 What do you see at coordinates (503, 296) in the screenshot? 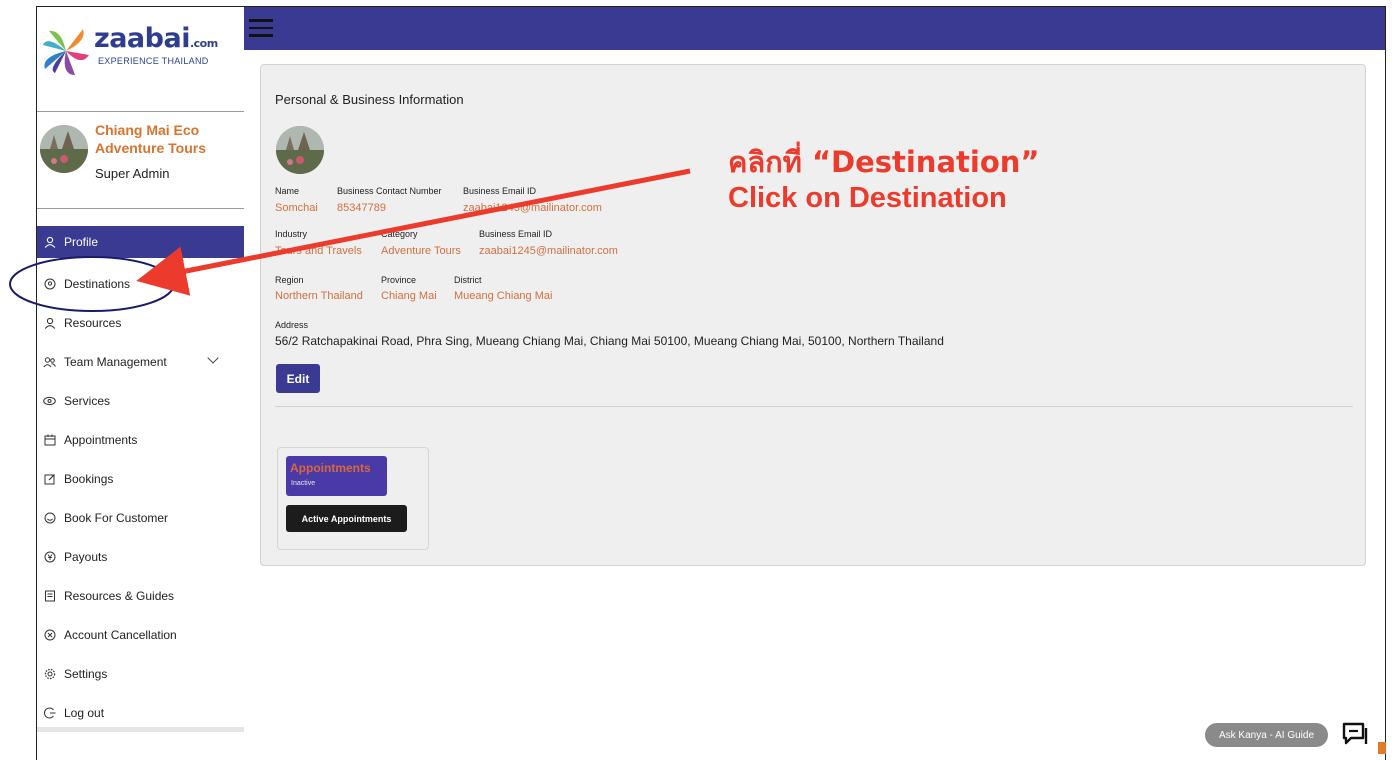
I see `district-value: Mueang Chiang Mai` at bounding box center [503, 296].